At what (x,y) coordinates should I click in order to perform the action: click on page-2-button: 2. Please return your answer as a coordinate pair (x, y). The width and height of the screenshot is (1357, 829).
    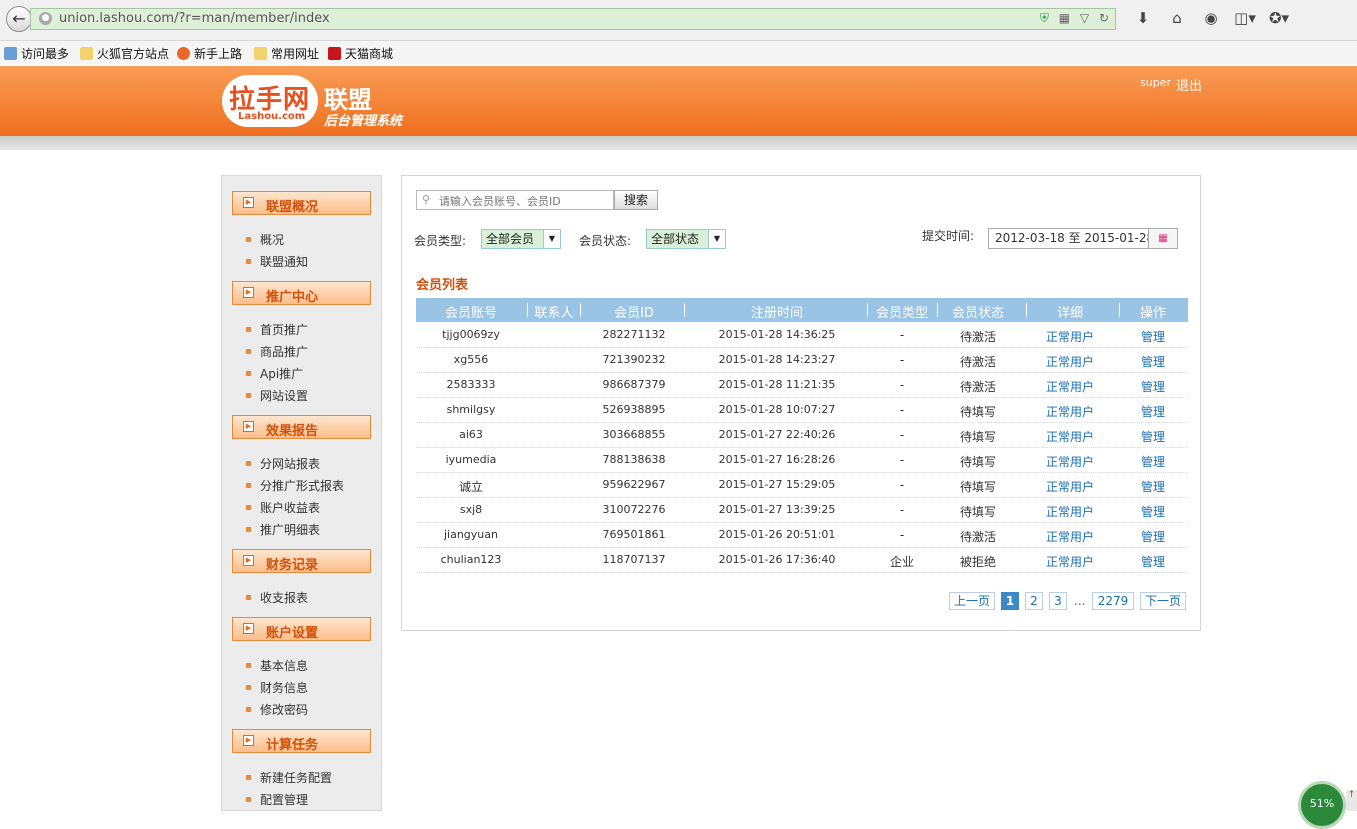
    Looking at the image, I should click on (1034, 601).